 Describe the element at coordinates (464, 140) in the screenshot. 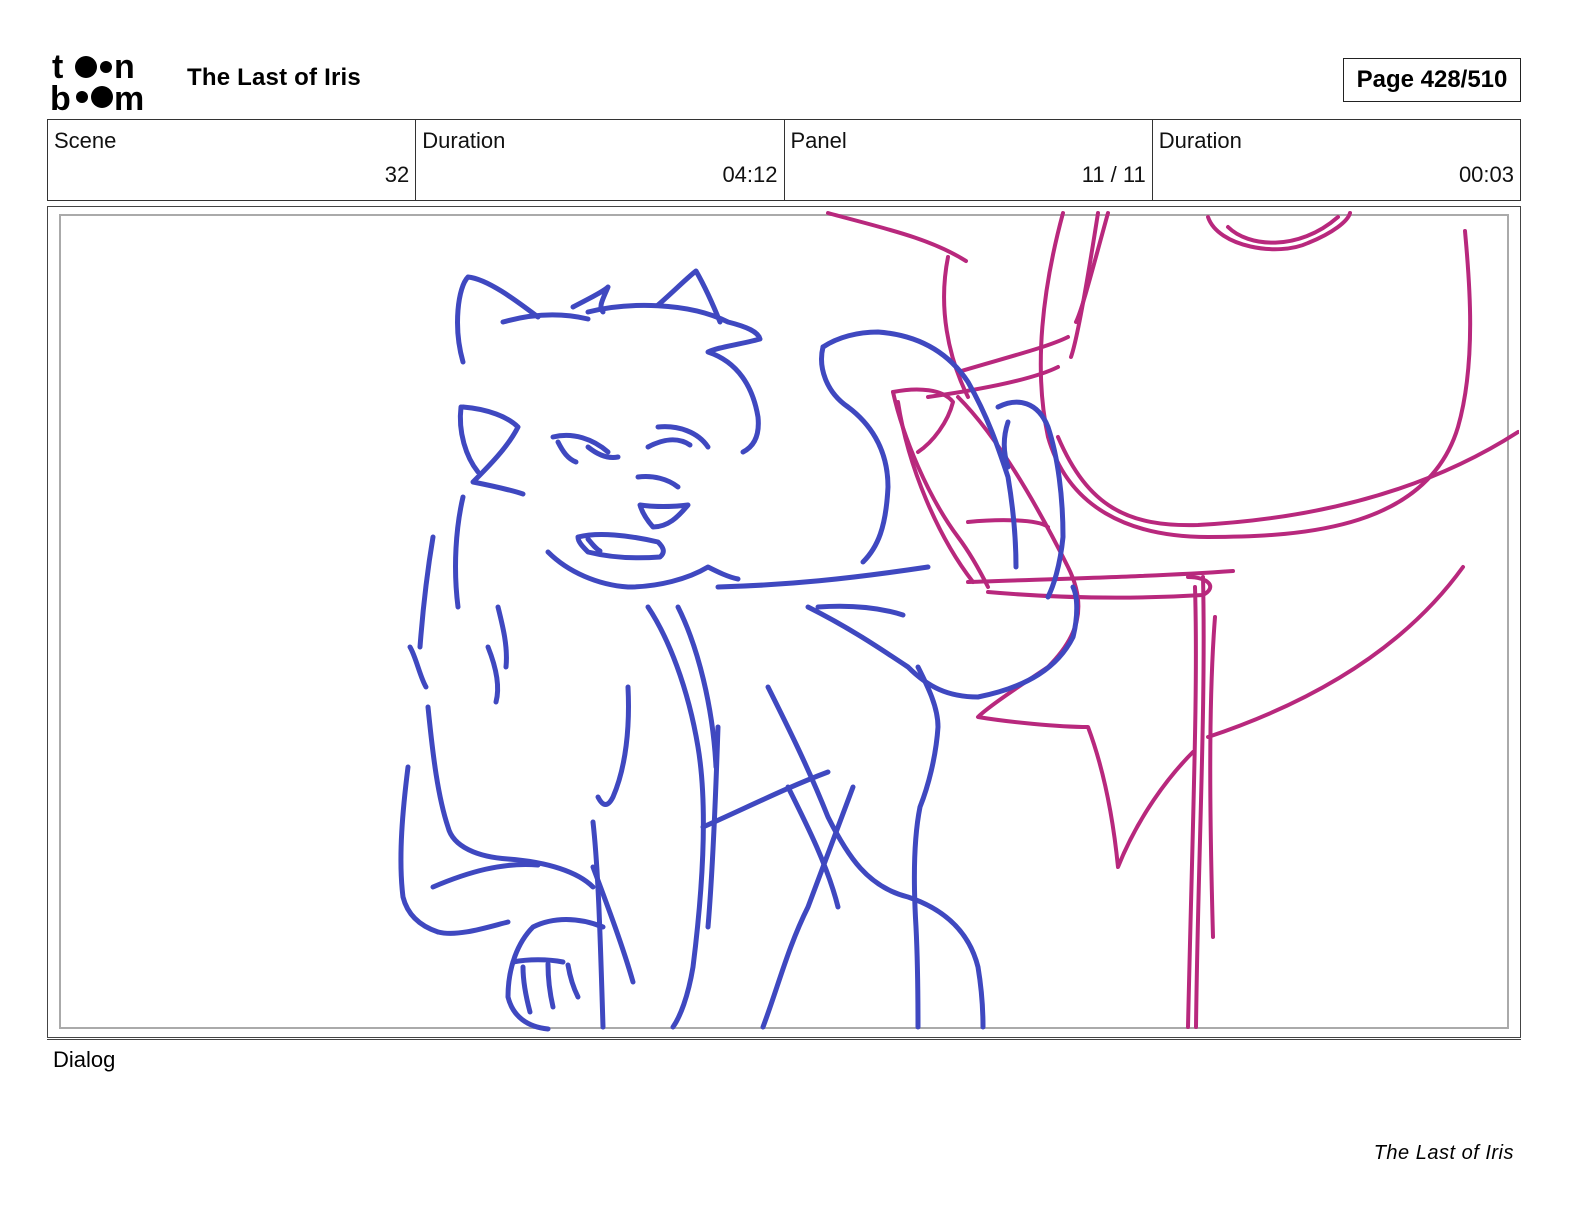

I see `scene-duration-label: Duration` at that location.